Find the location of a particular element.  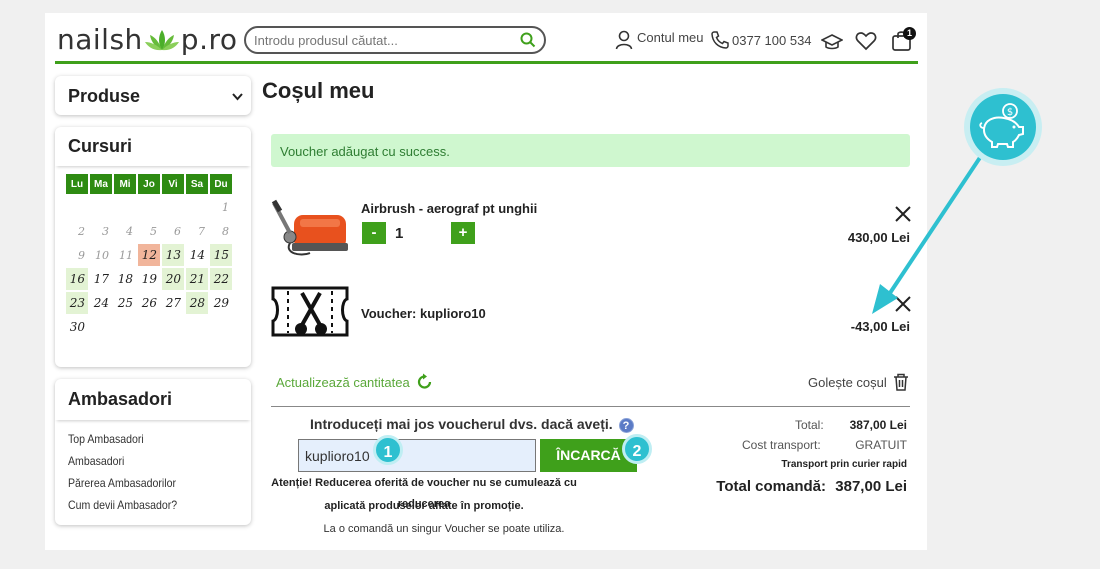

annotation-overlay is located at coordinates (929, 231).